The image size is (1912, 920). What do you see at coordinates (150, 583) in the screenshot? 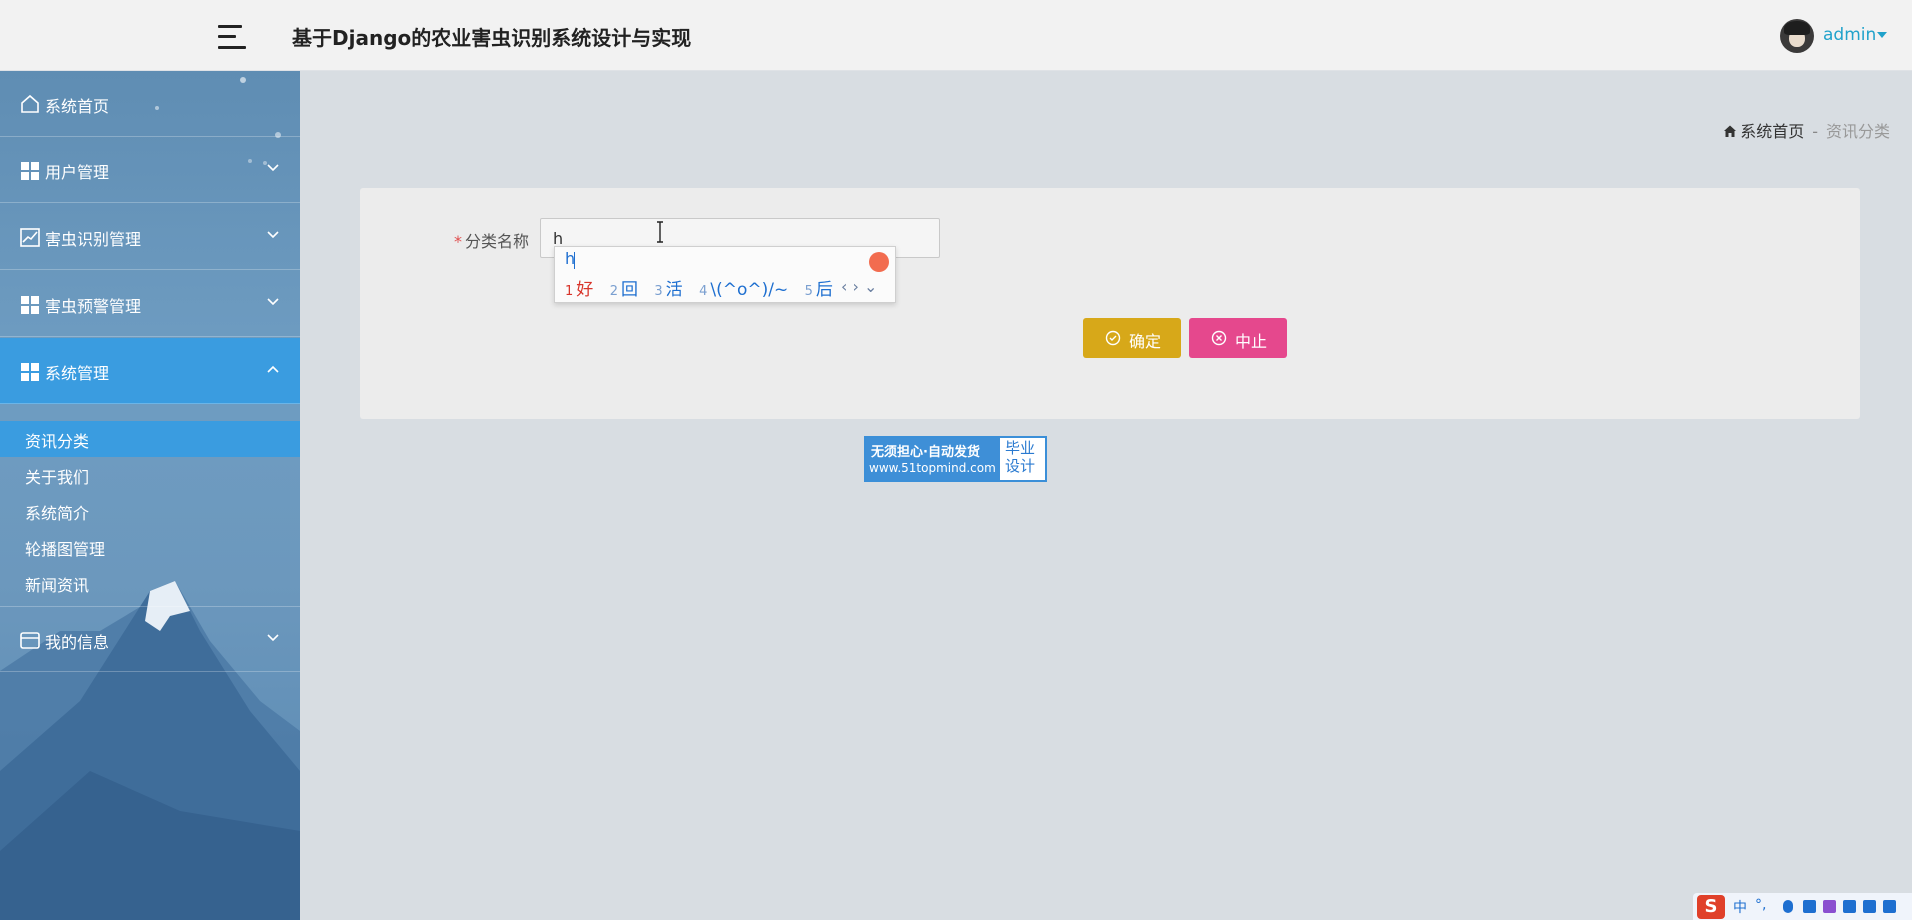
I see `sidebar-subitem-news: 新闻资讯` at bounding box center [150, 583].